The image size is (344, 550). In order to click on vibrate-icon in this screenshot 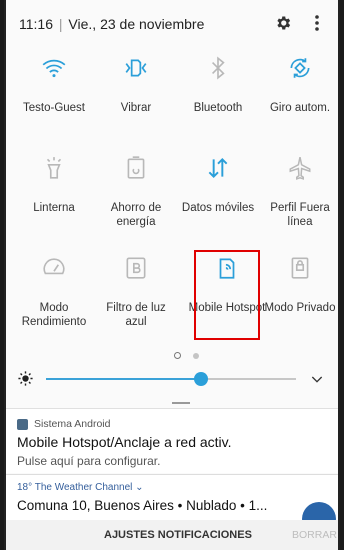, I will do `click(136, 68)`.